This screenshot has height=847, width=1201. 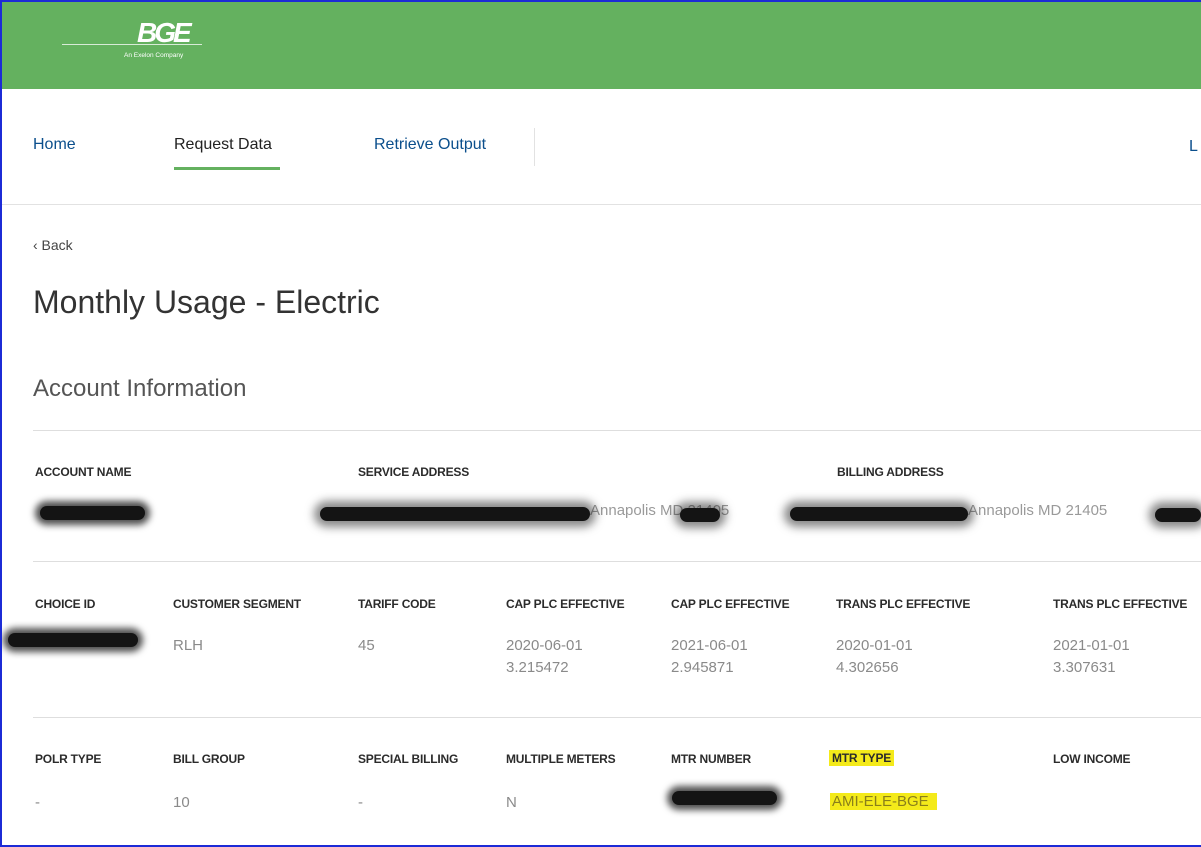 I want to click on nav-home-link: Home, so click(x=54, y=145).